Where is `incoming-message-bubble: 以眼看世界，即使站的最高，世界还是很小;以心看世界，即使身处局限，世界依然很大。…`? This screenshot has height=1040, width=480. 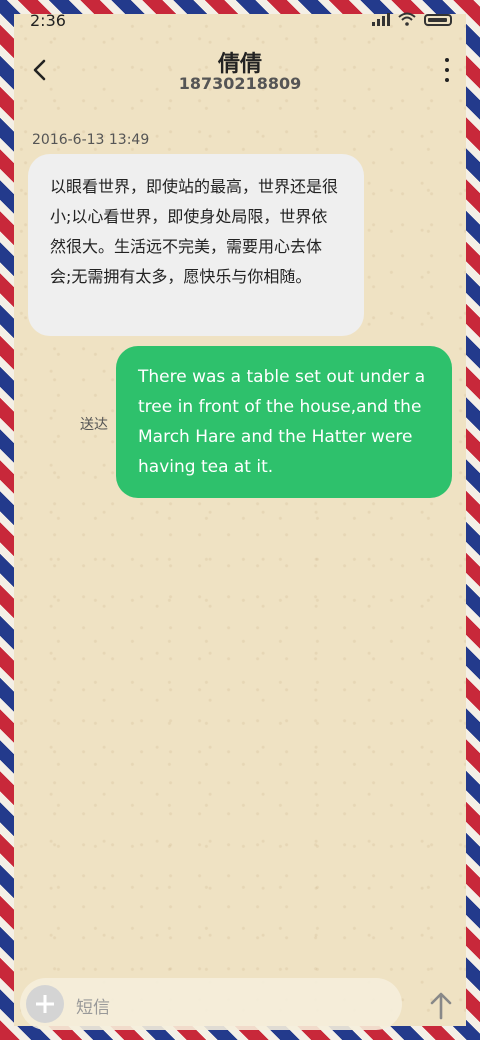 incoming-message-bubble: 以眼看世界，即使站的最高，世界还是很小;以心看世界，即使身处局限，世界依然很大。… is located at coordinates (196, 245).